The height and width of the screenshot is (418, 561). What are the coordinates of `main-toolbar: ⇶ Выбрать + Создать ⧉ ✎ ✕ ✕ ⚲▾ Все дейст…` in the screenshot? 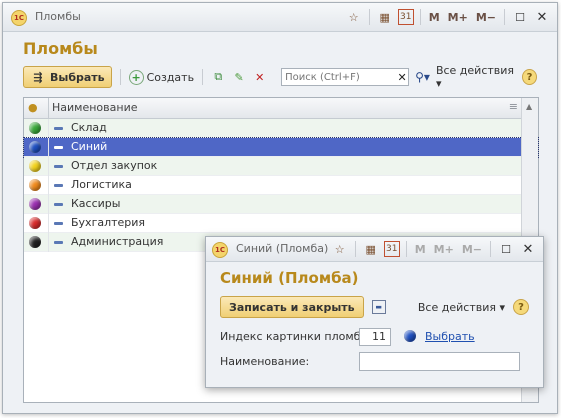 It's located at (280, 77).